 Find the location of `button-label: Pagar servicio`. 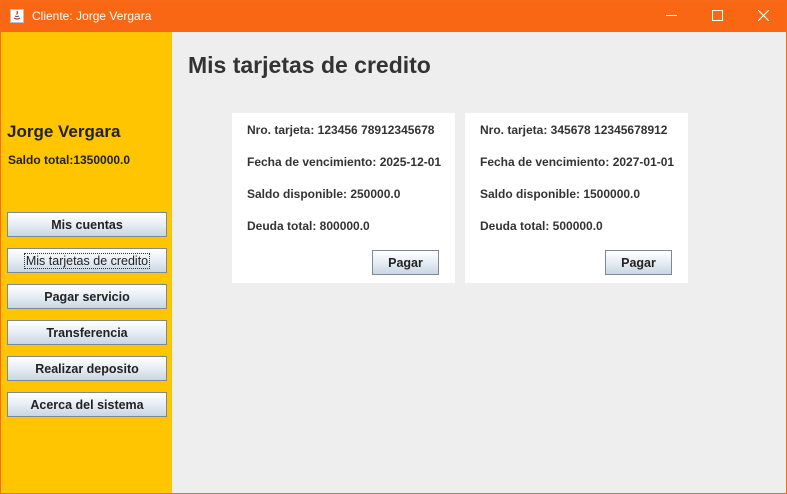

button-label: Pagar servicio is located at coordinates (87, 296).